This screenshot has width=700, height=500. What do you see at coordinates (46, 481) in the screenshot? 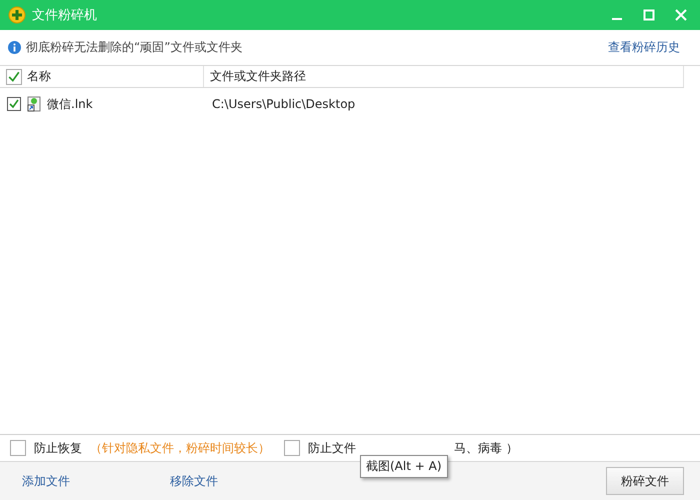
I see `add-file-link: 添加文件` at bounding box center [46, 481].